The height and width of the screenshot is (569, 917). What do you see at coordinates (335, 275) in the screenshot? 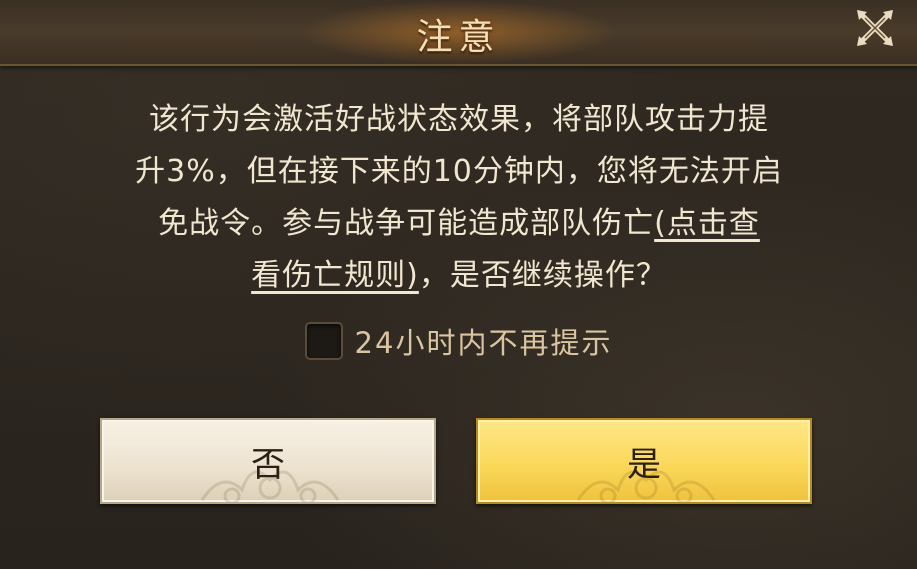
I see `casualty-rules-link-part2: 看伤亡规则)` at bounding box center [335, 275].